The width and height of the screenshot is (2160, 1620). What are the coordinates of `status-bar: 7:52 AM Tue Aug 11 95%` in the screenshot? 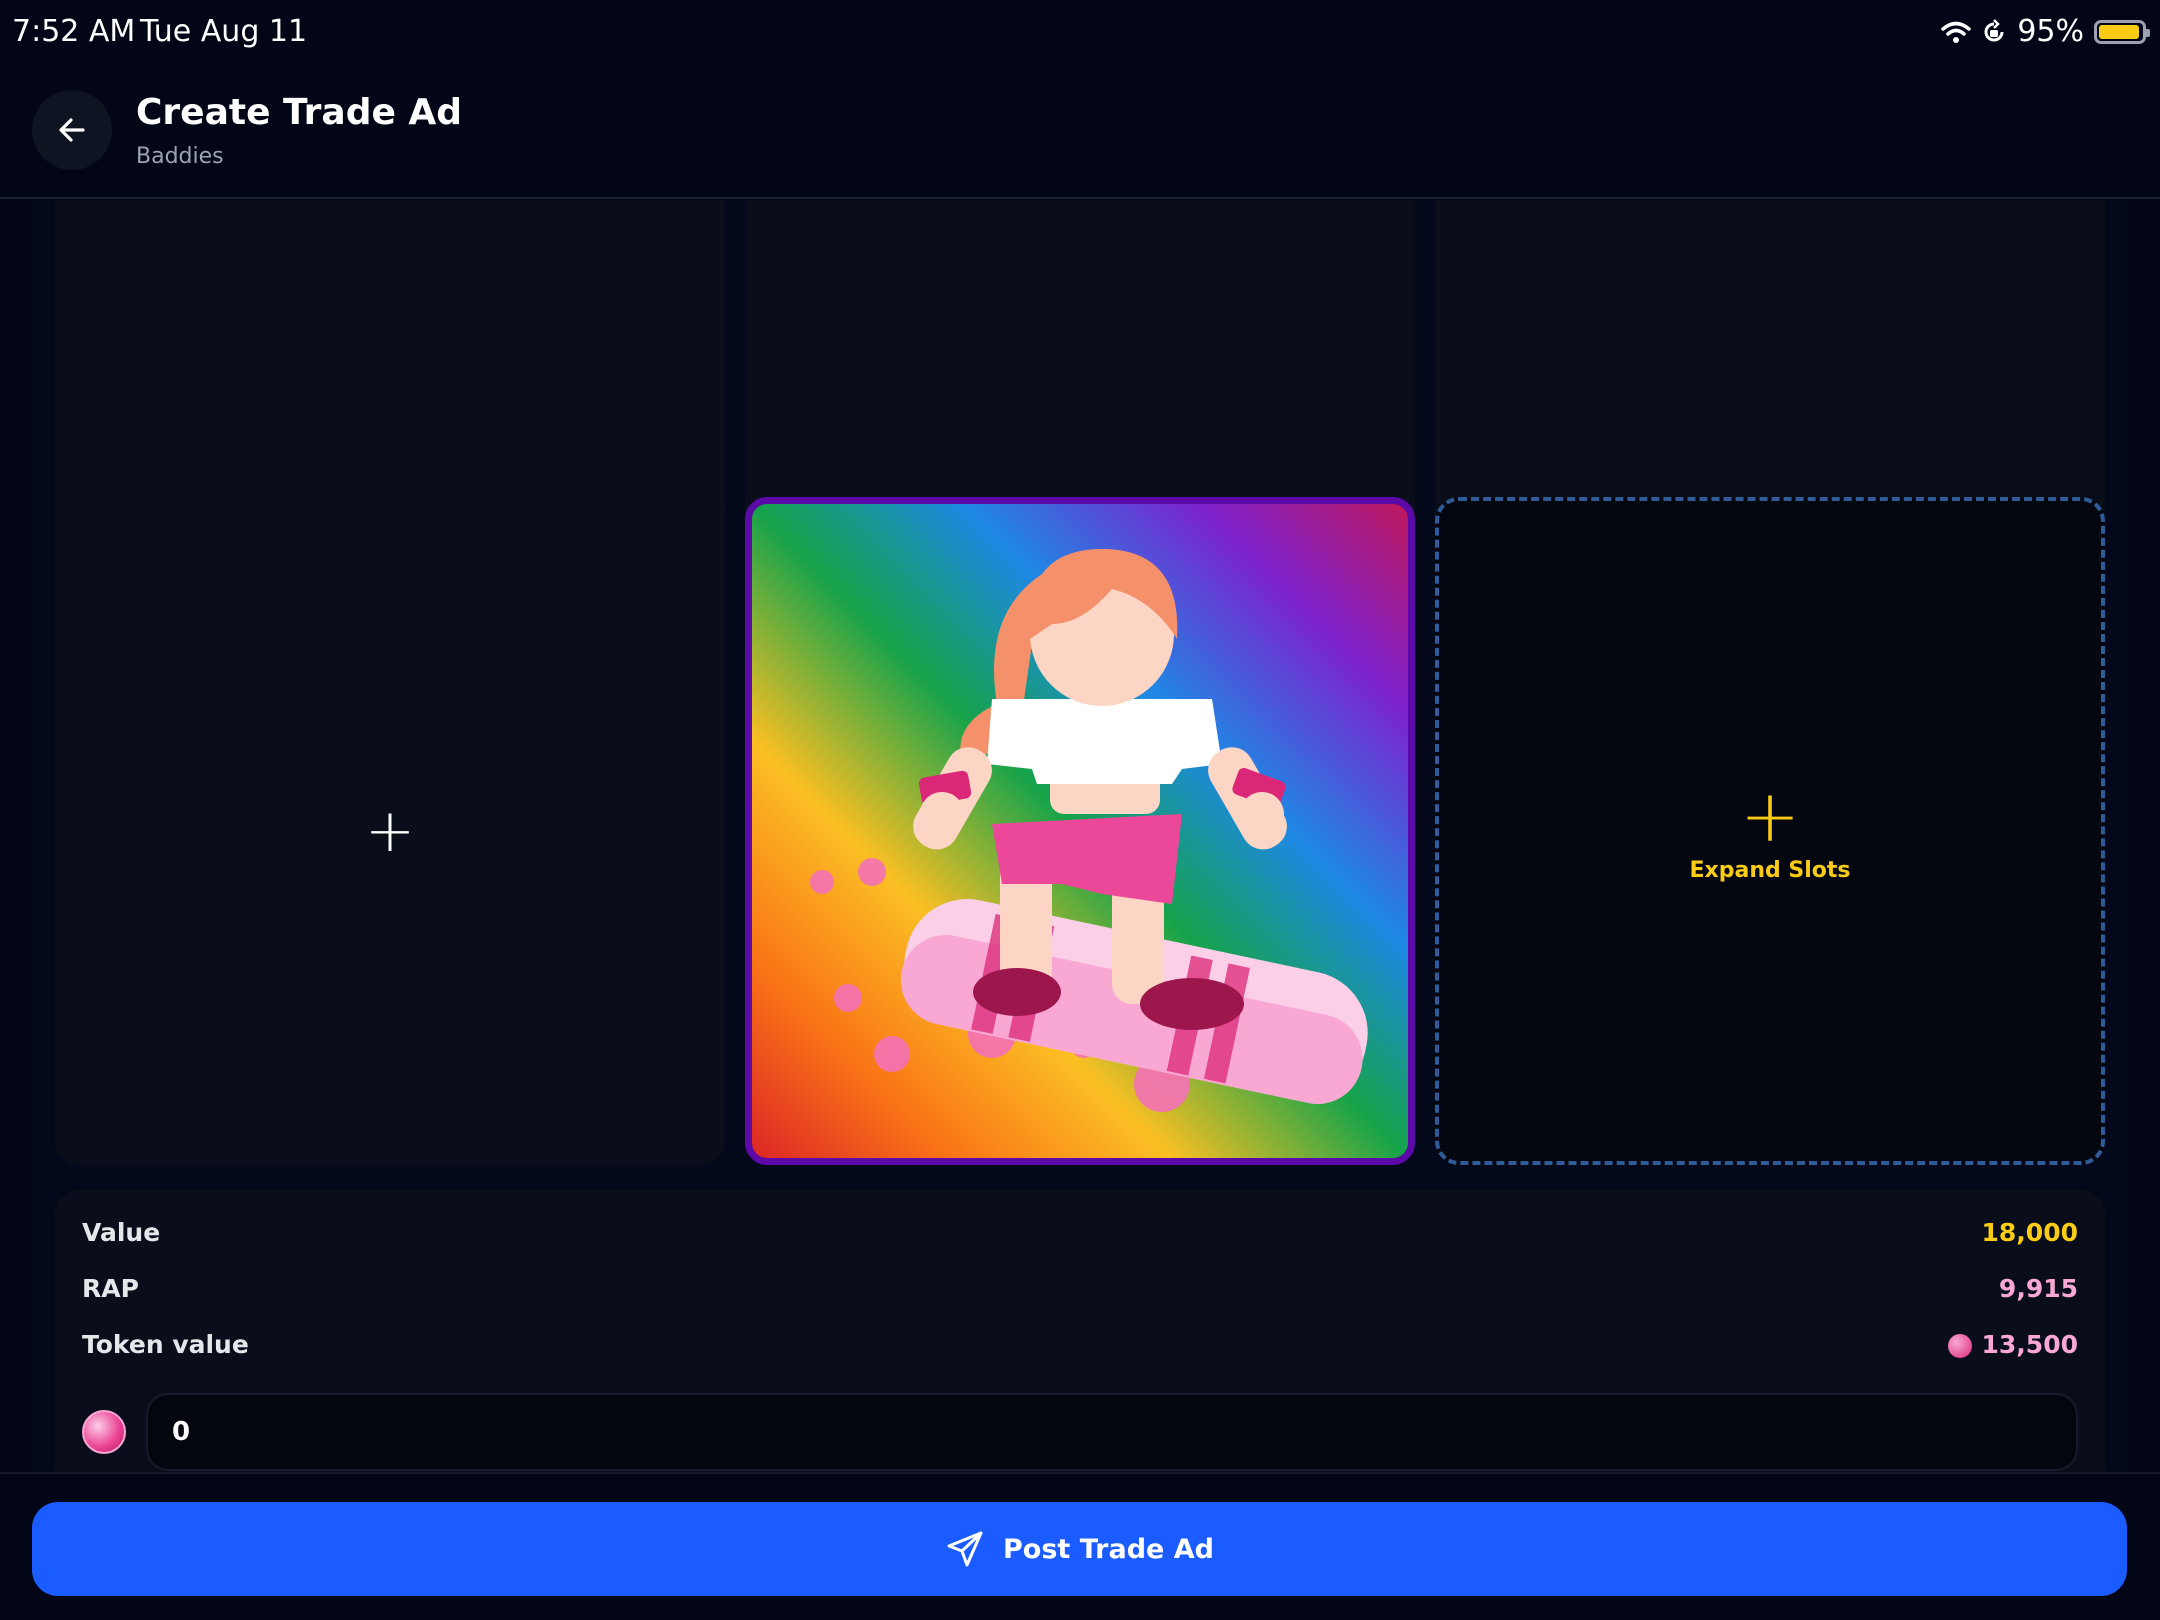 It's located at (1080, 32).